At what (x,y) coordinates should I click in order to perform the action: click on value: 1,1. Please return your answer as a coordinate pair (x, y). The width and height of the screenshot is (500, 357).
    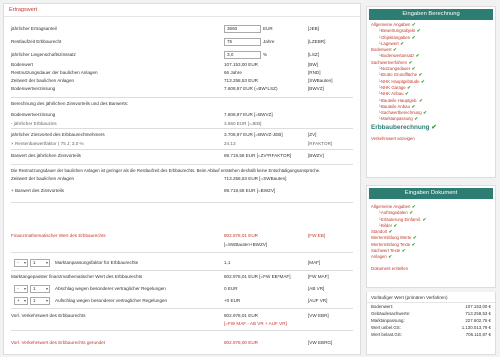
    Looking at the image, I should click on (227, 262).